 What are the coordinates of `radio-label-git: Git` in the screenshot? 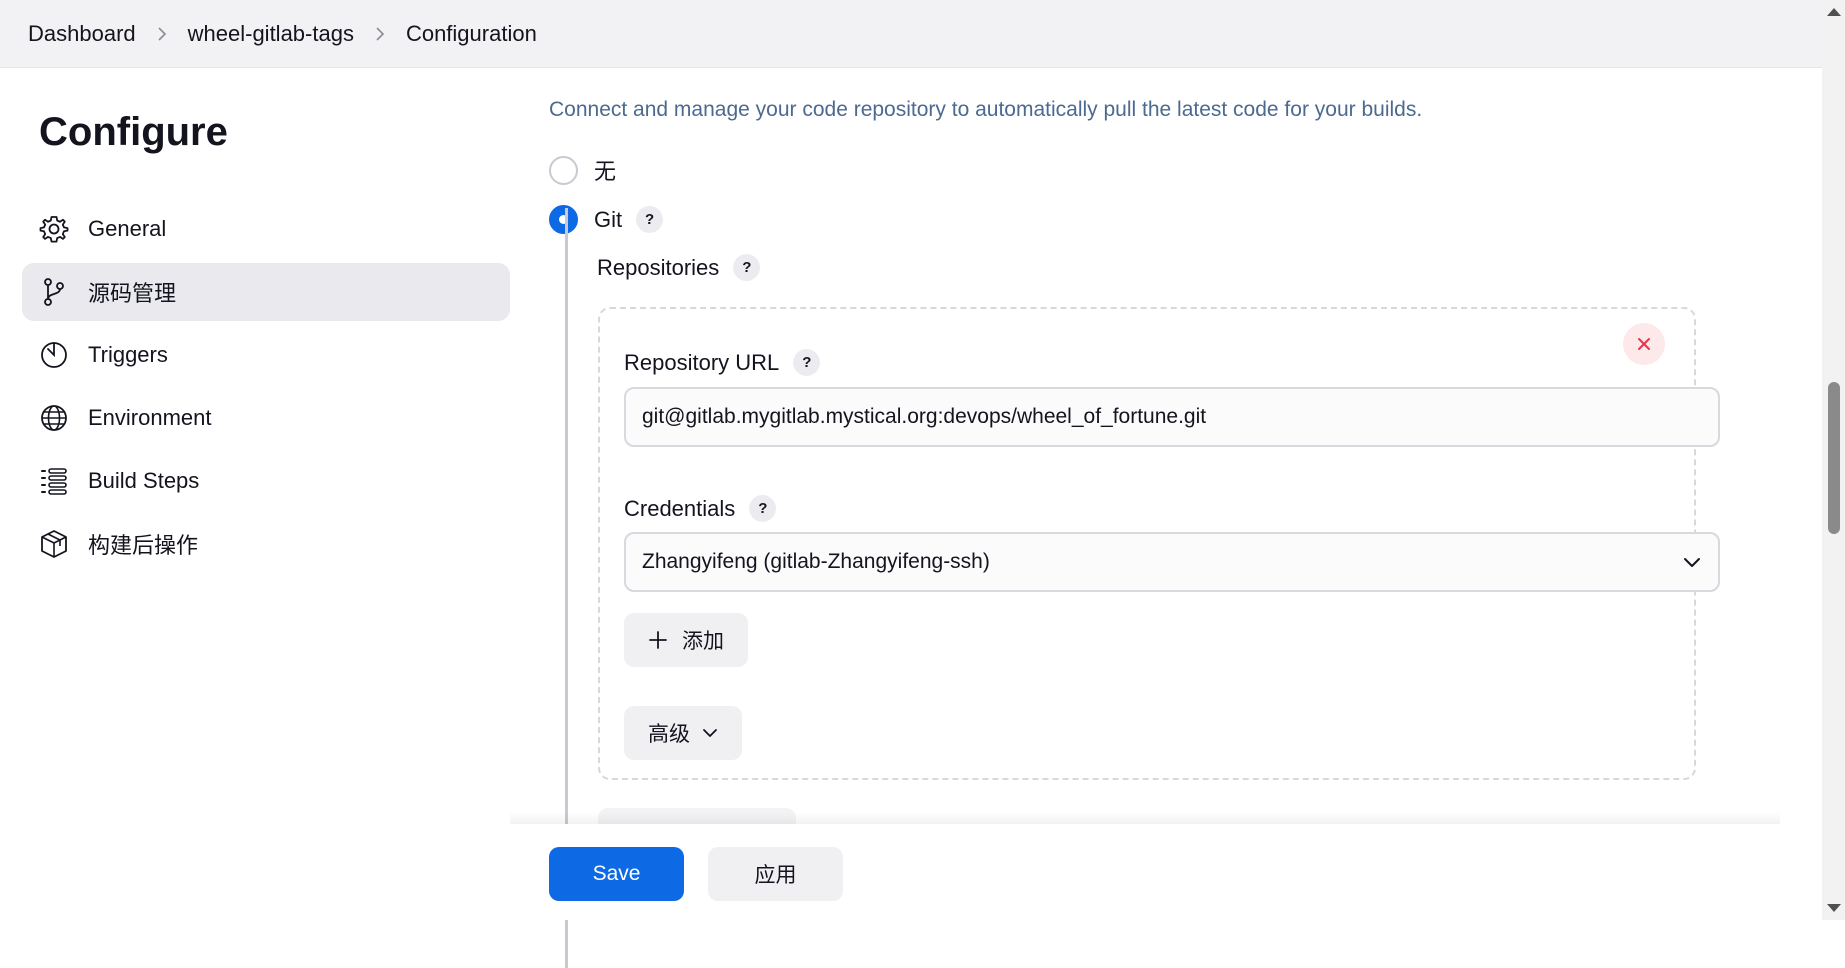 It's located at (608, 219).